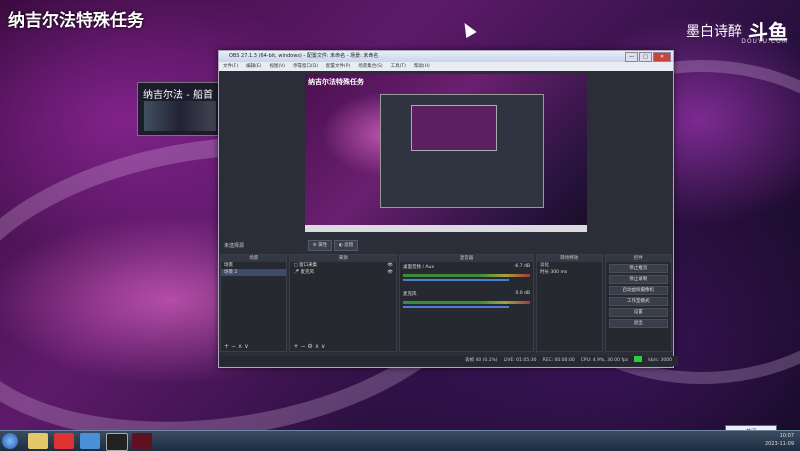 This screenshot has width=800, height=451. I want to click on nested-taskbar, so click(446, 228).